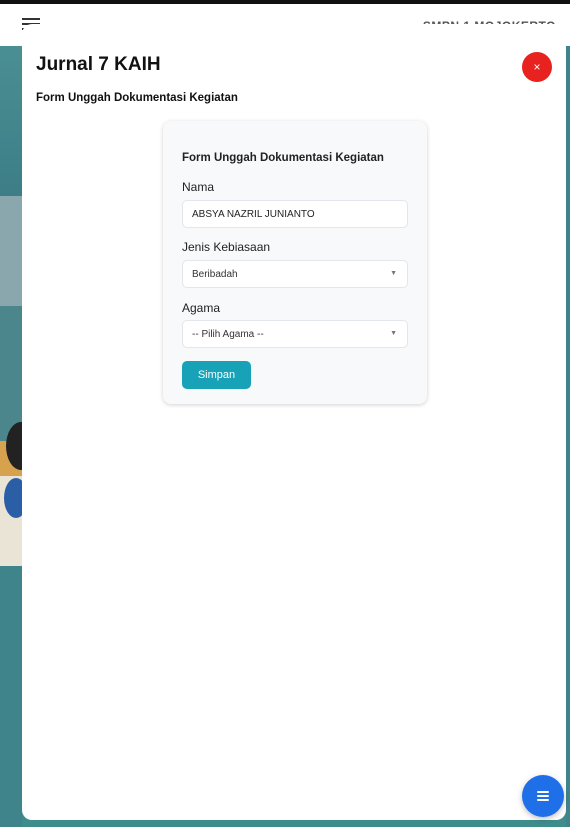  Describe the element at coordinates (226, 247) in the screenshot. I see `jenis-kebiasaan-label: Jenis Kebiasaan` at that location.